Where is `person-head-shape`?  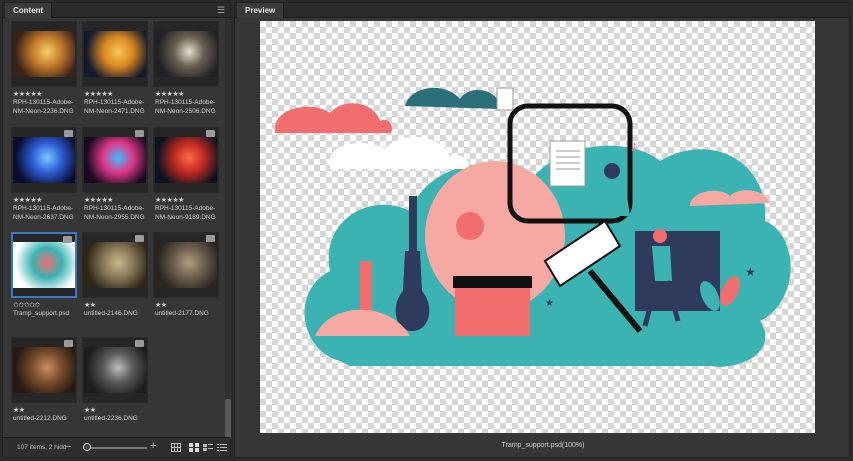 person-head-shape is located at coordinates (612, 171).